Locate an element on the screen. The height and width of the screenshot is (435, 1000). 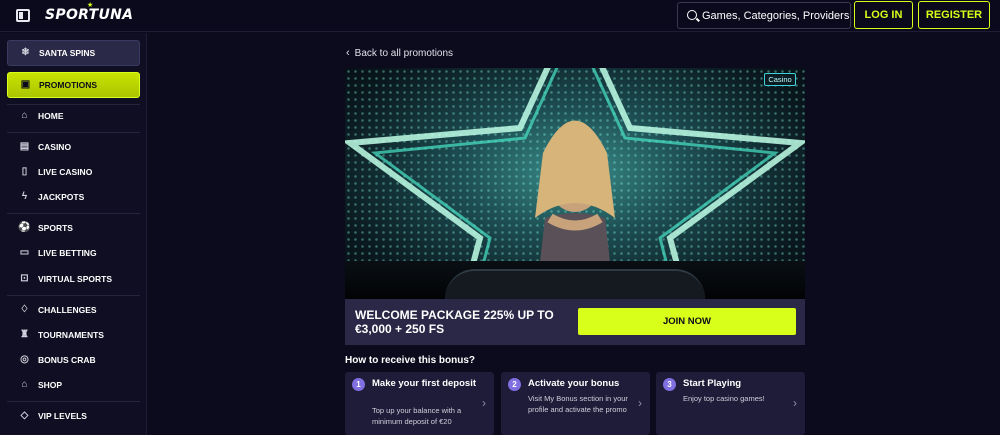
sidebar-item-label: CASINO is located at coordinates (55, 147).